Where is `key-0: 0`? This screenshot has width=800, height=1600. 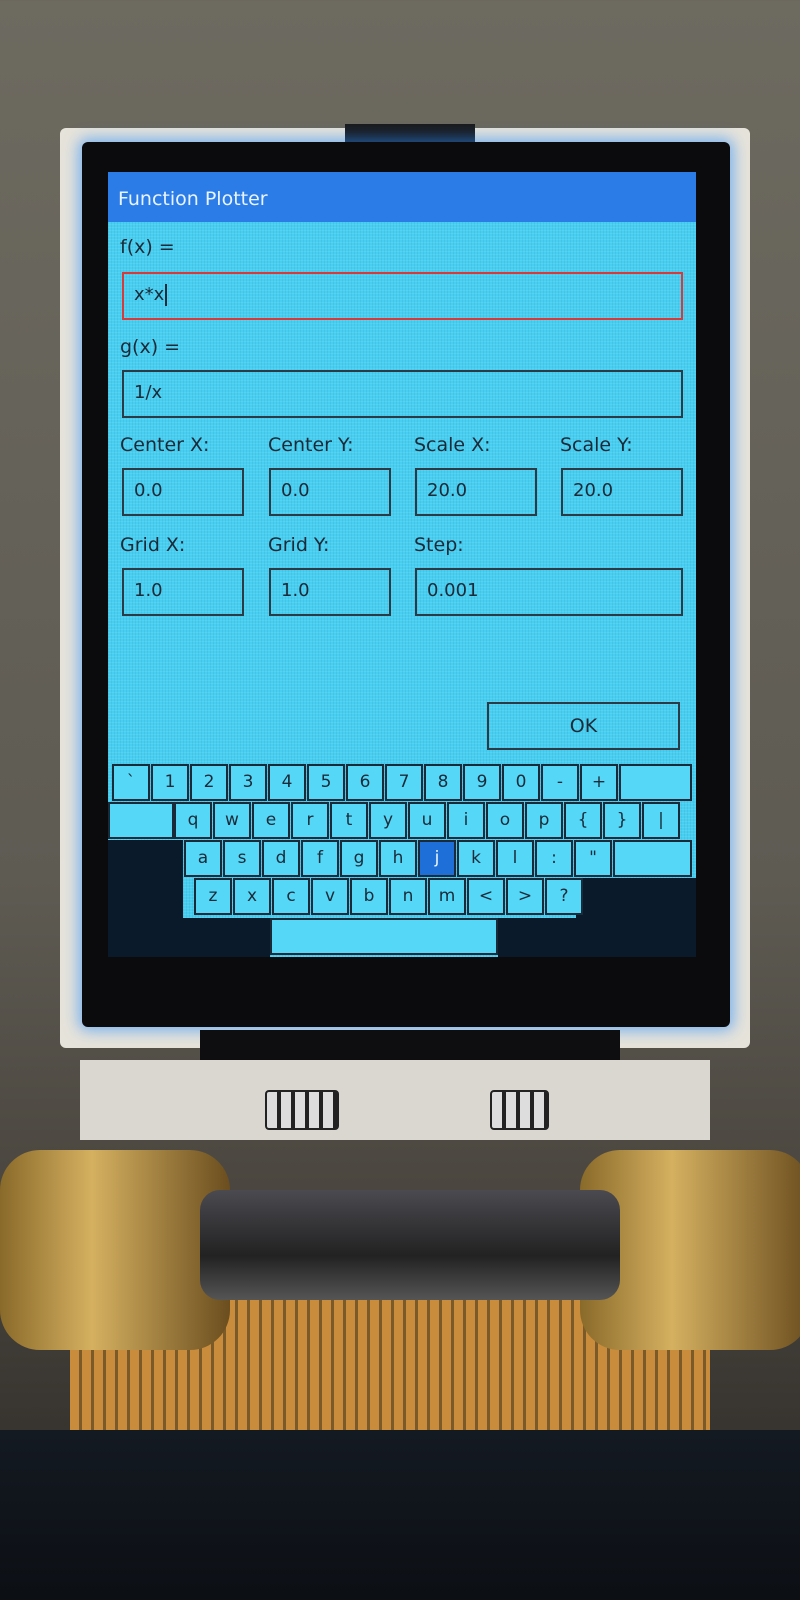
key-0: 0 is located at coordinates (521, 782).